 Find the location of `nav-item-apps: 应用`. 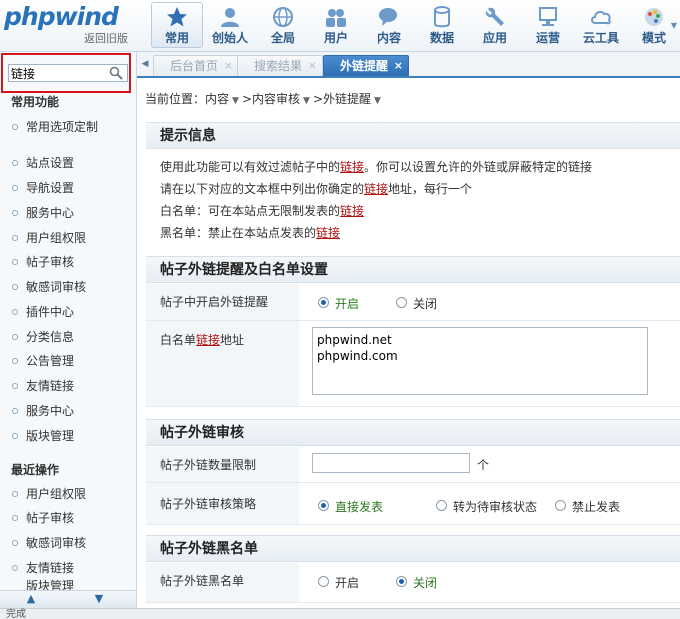

nav-item-apps: 应用 is located at coordinates (495, 25).